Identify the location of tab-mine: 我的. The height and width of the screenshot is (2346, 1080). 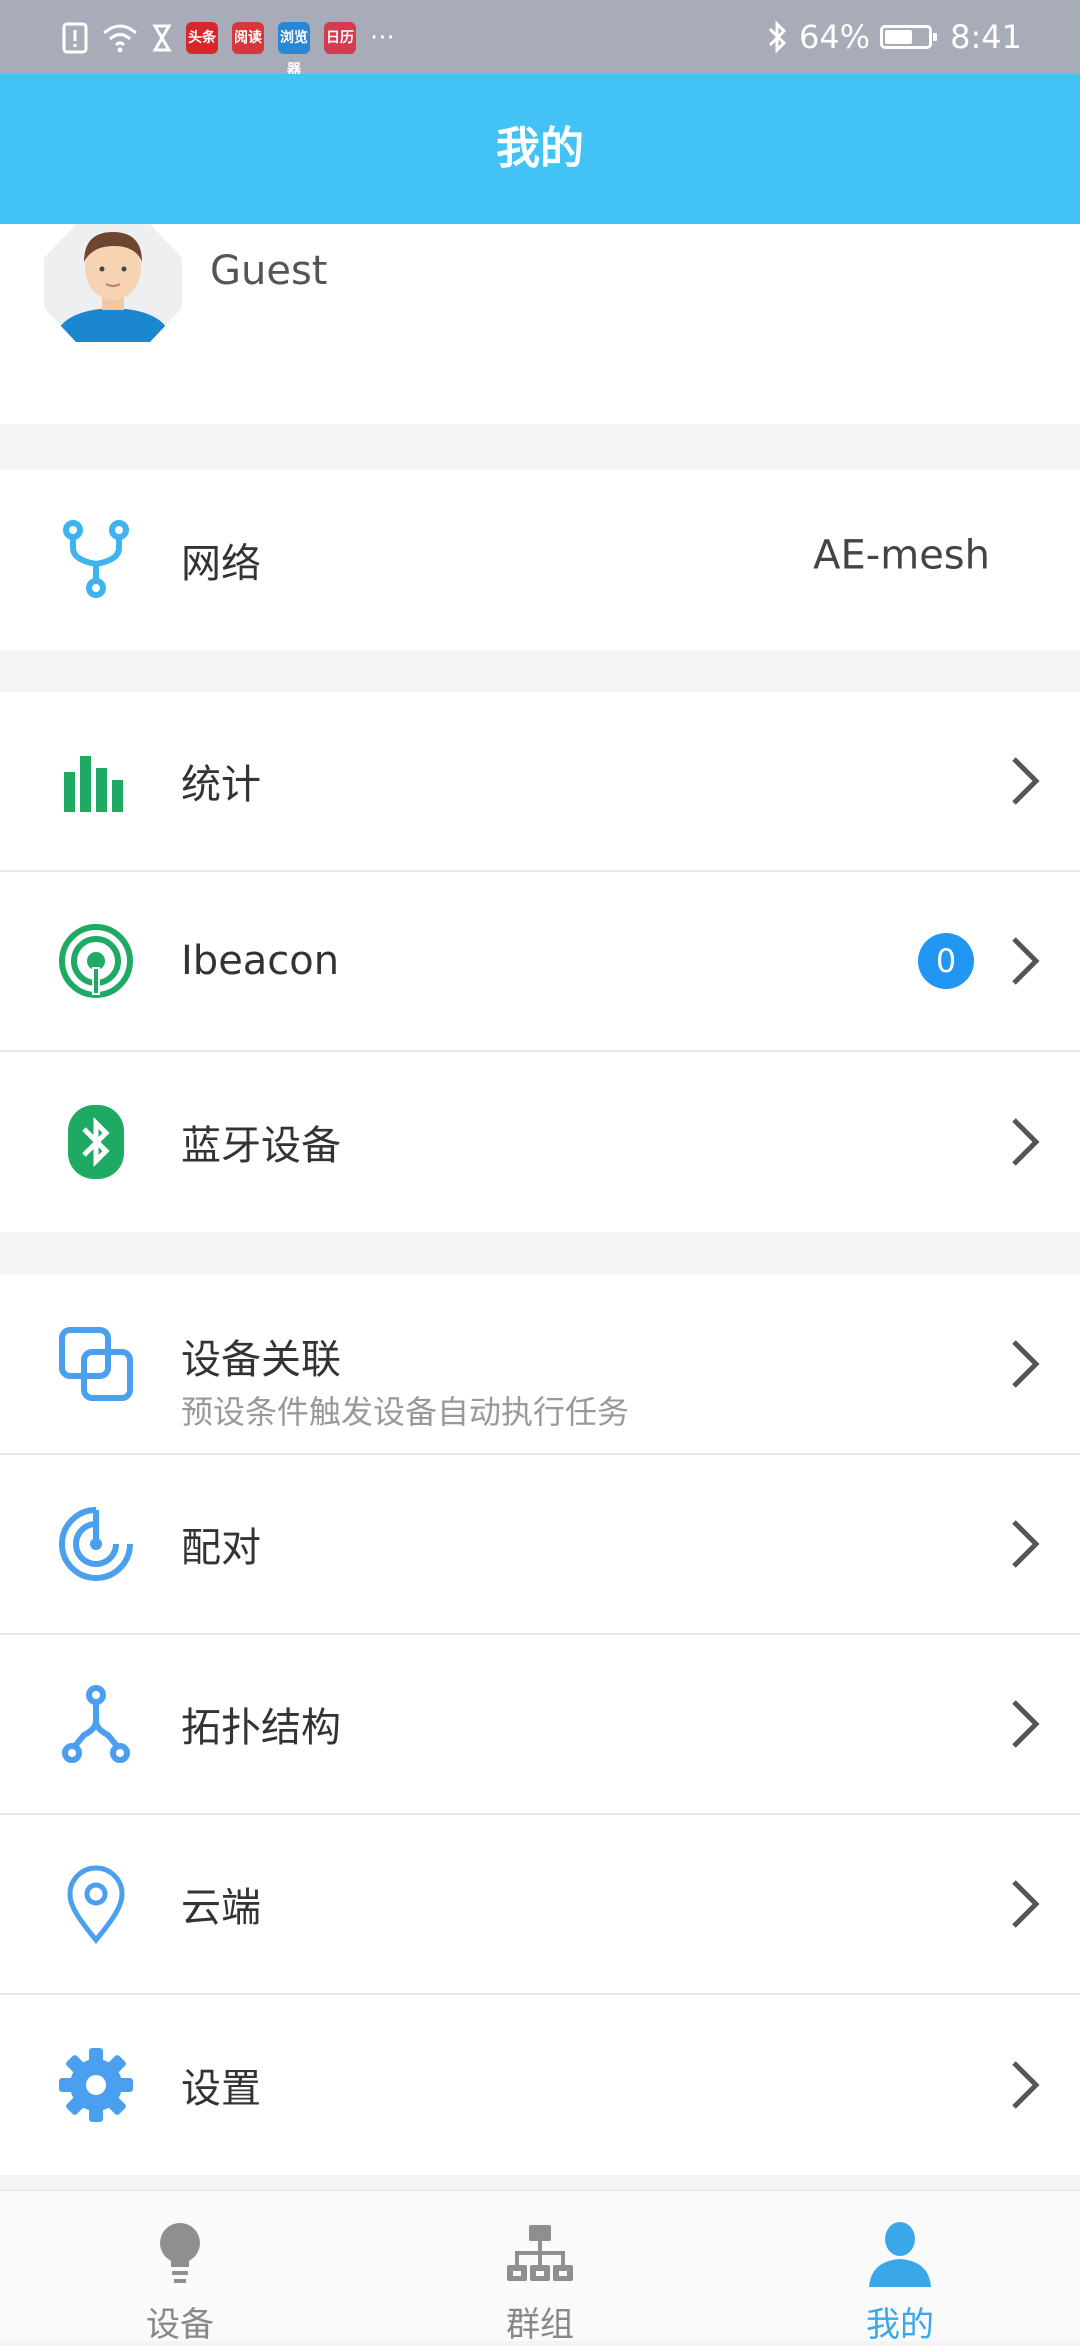
(900, 2268).